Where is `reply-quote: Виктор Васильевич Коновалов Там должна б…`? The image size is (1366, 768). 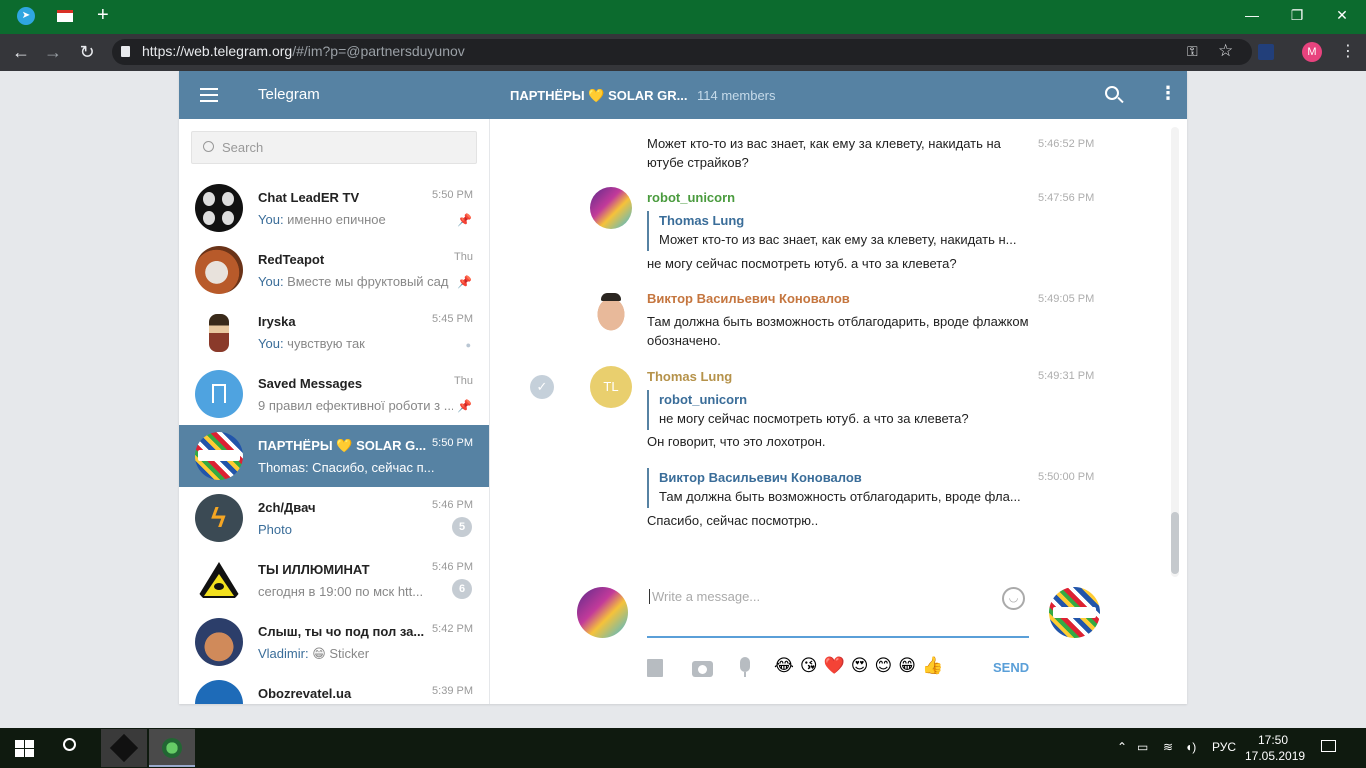 reply-quote: Виктор Васильевич Коновалов Там должна б… is located at coordinates (839, 488).